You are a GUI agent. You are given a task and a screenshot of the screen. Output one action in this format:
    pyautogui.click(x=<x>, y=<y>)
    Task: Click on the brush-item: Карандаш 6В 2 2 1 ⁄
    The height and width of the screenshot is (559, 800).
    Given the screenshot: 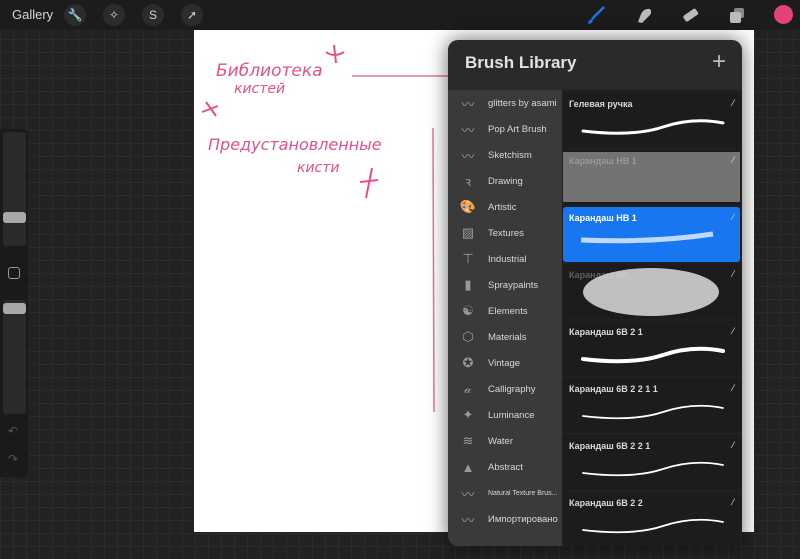 What is the action you would take?
    pyautogui.click(x=651, y=462)
    